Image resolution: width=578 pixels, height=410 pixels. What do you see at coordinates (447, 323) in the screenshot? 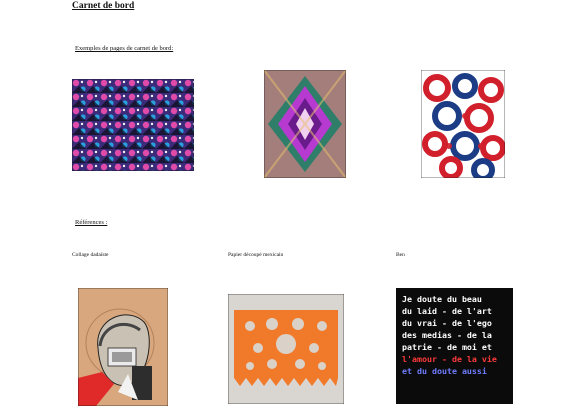
I see `ben-line-3: du vrai - de l'ego` at bounding box center [447, 323].